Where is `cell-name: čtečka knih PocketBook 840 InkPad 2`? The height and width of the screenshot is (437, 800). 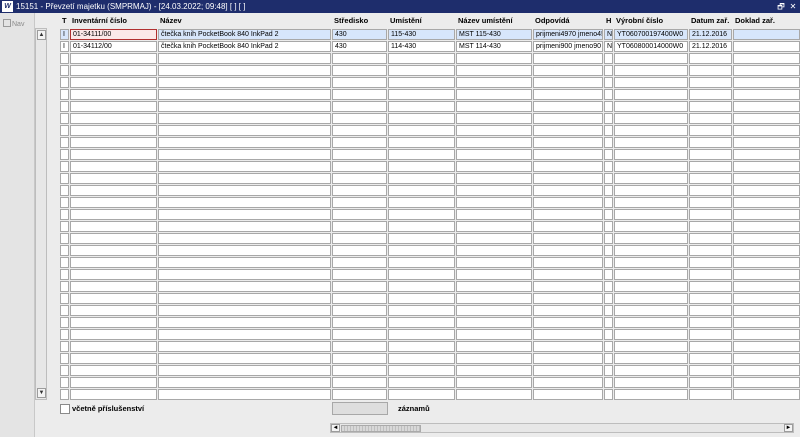 cell-name: čtečka knih PocketBook 840 InkPad 2 is located at coordinates (244, 46).